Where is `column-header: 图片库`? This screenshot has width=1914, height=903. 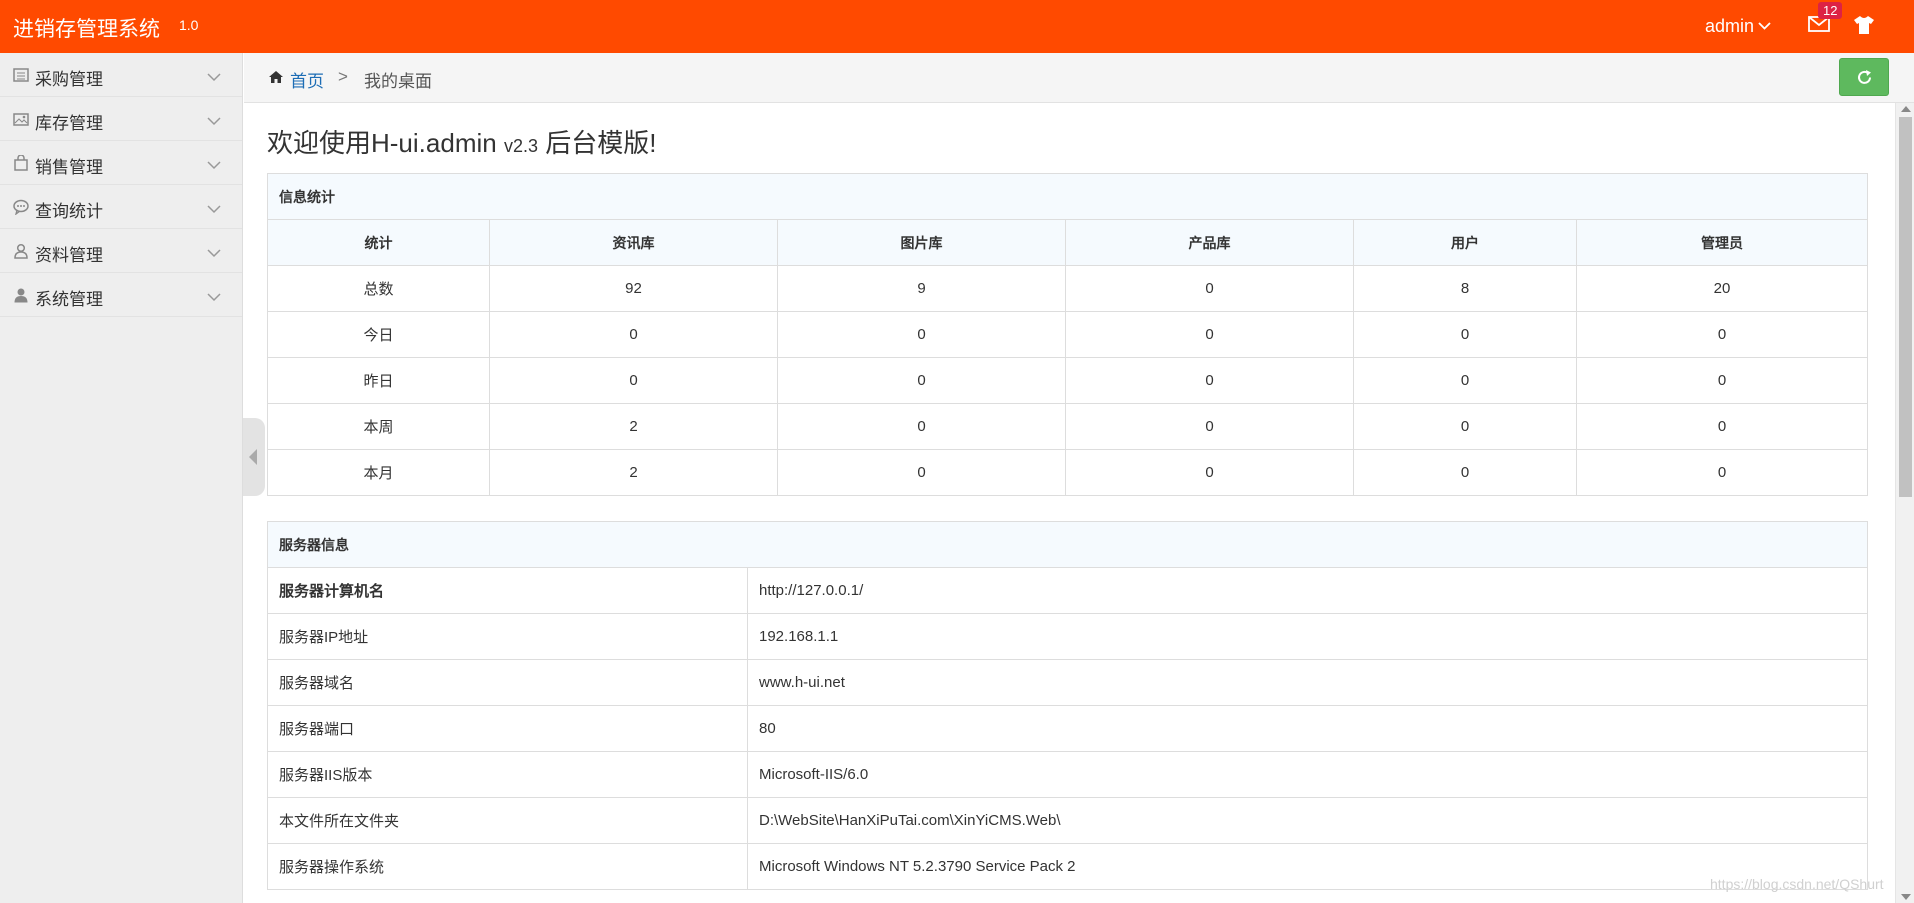 column-header: 图片库 is located at coordinates (921, 242).